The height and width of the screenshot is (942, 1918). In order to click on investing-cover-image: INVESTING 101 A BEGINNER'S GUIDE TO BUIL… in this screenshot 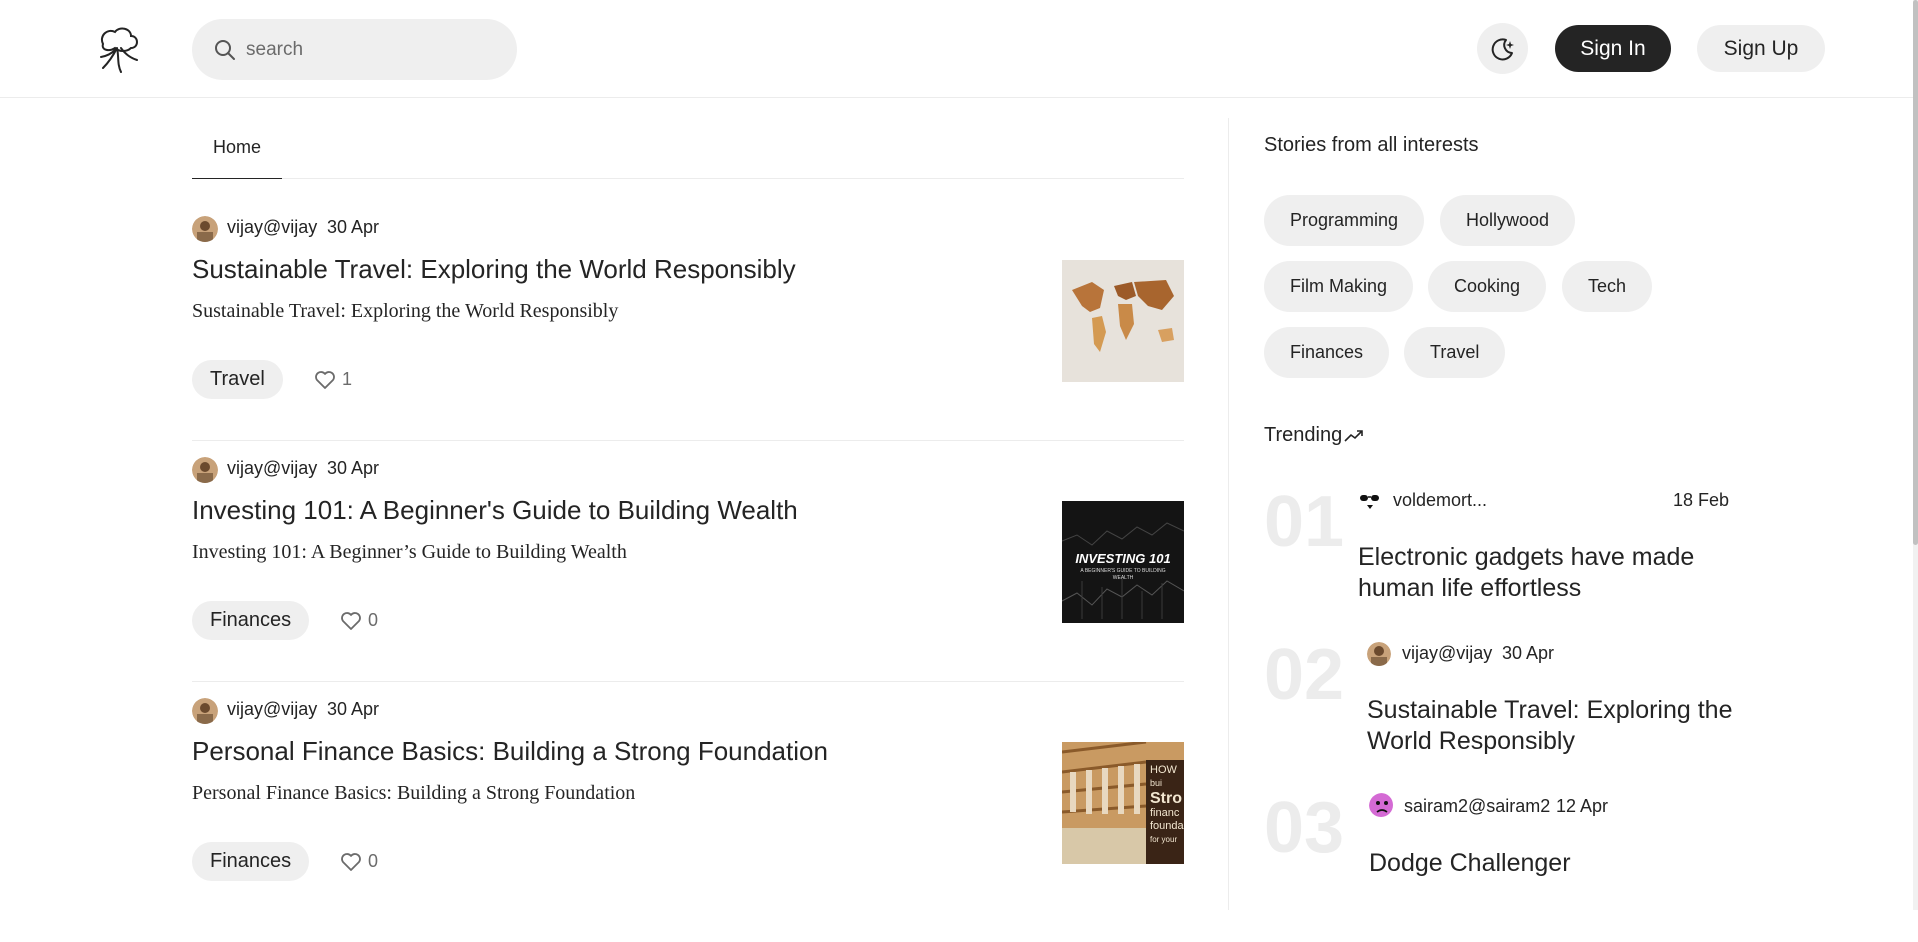, I will do `click(1123, 562)`.